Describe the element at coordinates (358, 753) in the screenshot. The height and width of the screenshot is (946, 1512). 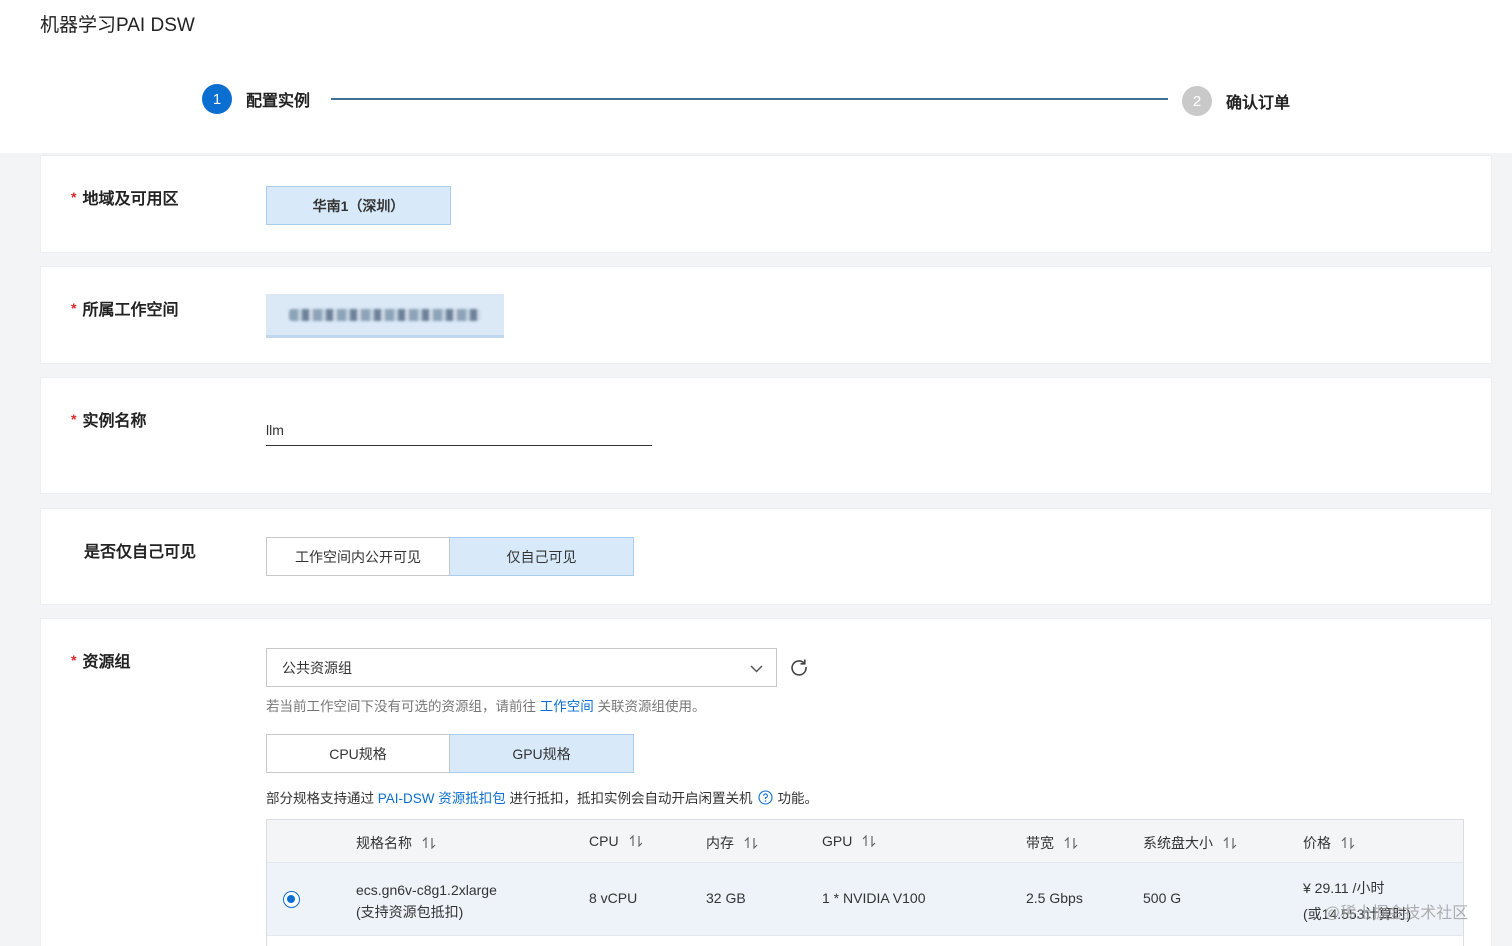
I see `spec-tab-cpu: CPU规格` at that location.